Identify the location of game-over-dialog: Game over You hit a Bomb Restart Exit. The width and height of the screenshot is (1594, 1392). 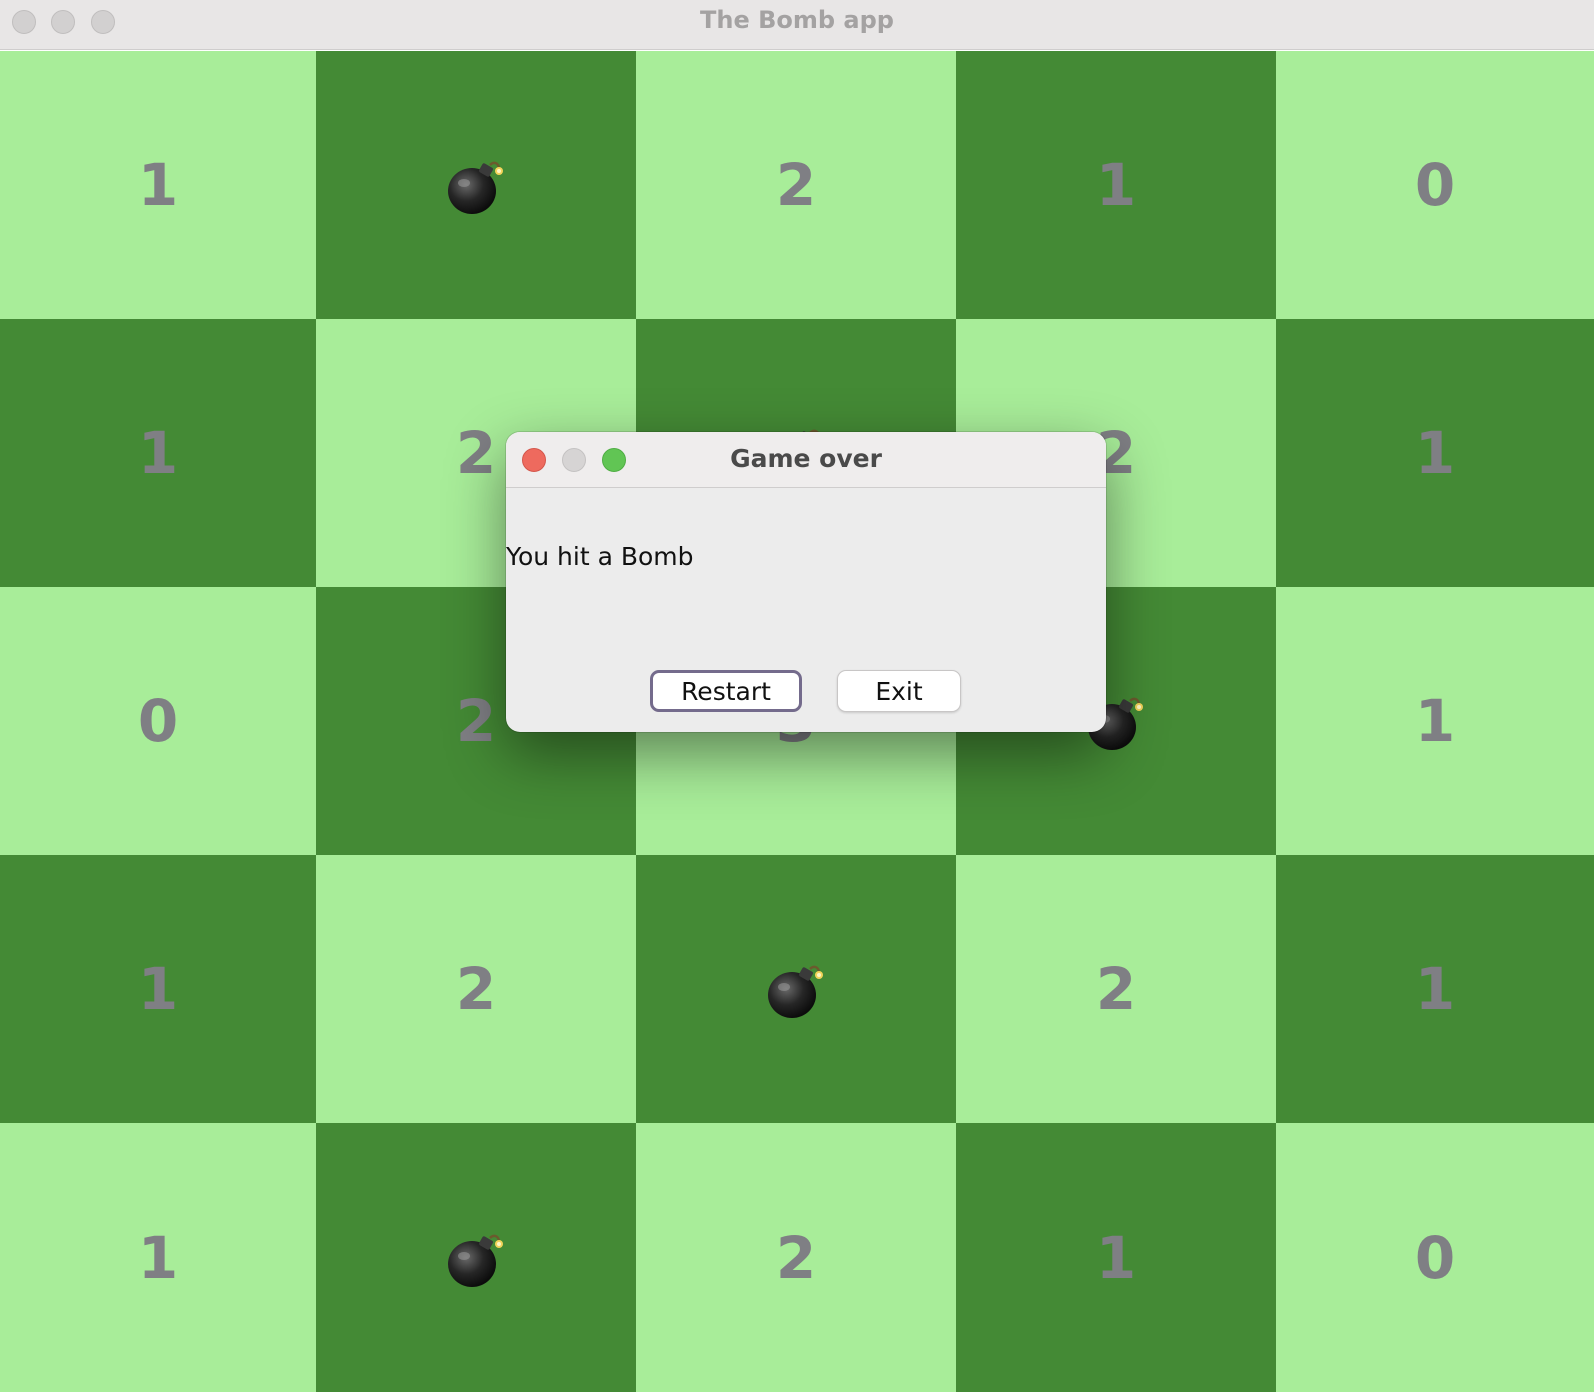
(806, 582).